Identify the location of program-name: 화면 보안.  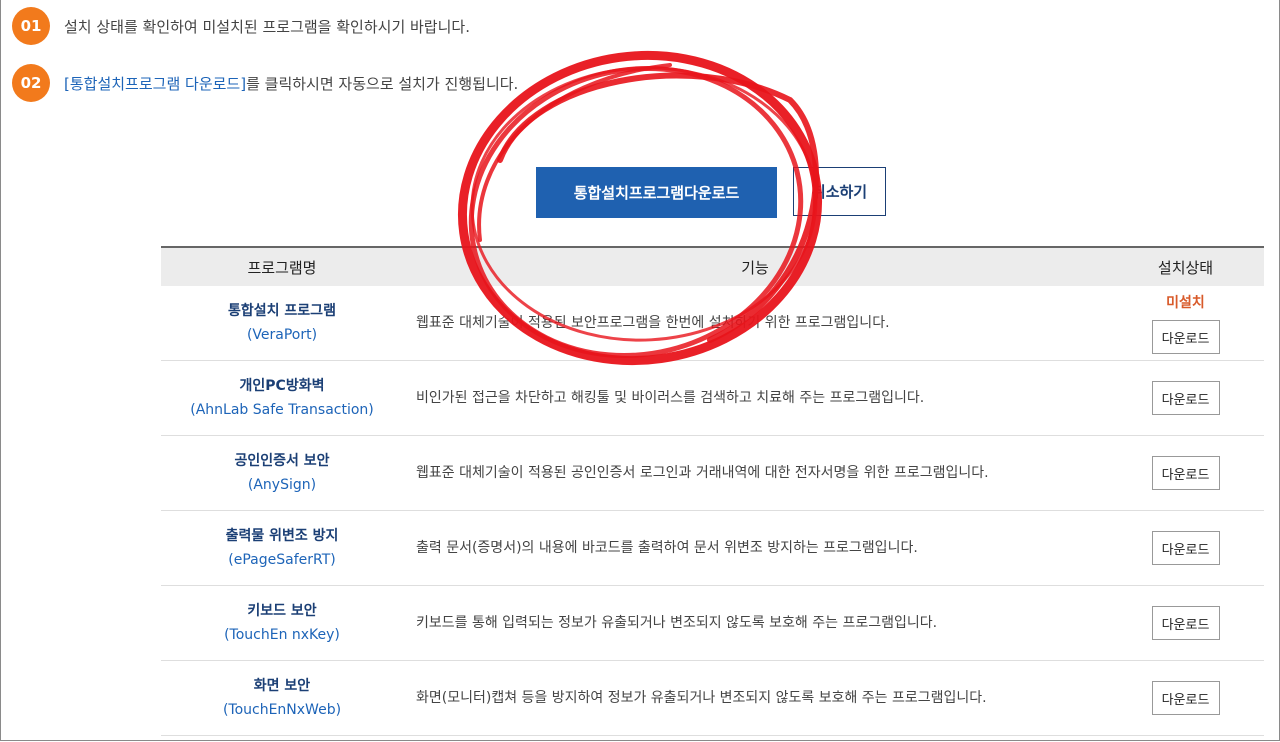
(282, 686).